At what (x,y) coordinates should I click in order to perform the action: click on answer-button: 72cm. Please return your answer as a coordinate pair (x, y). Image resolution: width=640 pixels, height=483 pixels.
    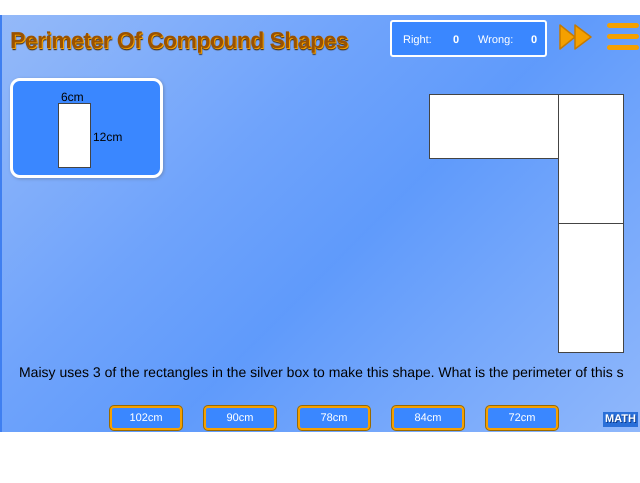
    Looking at the image, I should click on (522, 418).